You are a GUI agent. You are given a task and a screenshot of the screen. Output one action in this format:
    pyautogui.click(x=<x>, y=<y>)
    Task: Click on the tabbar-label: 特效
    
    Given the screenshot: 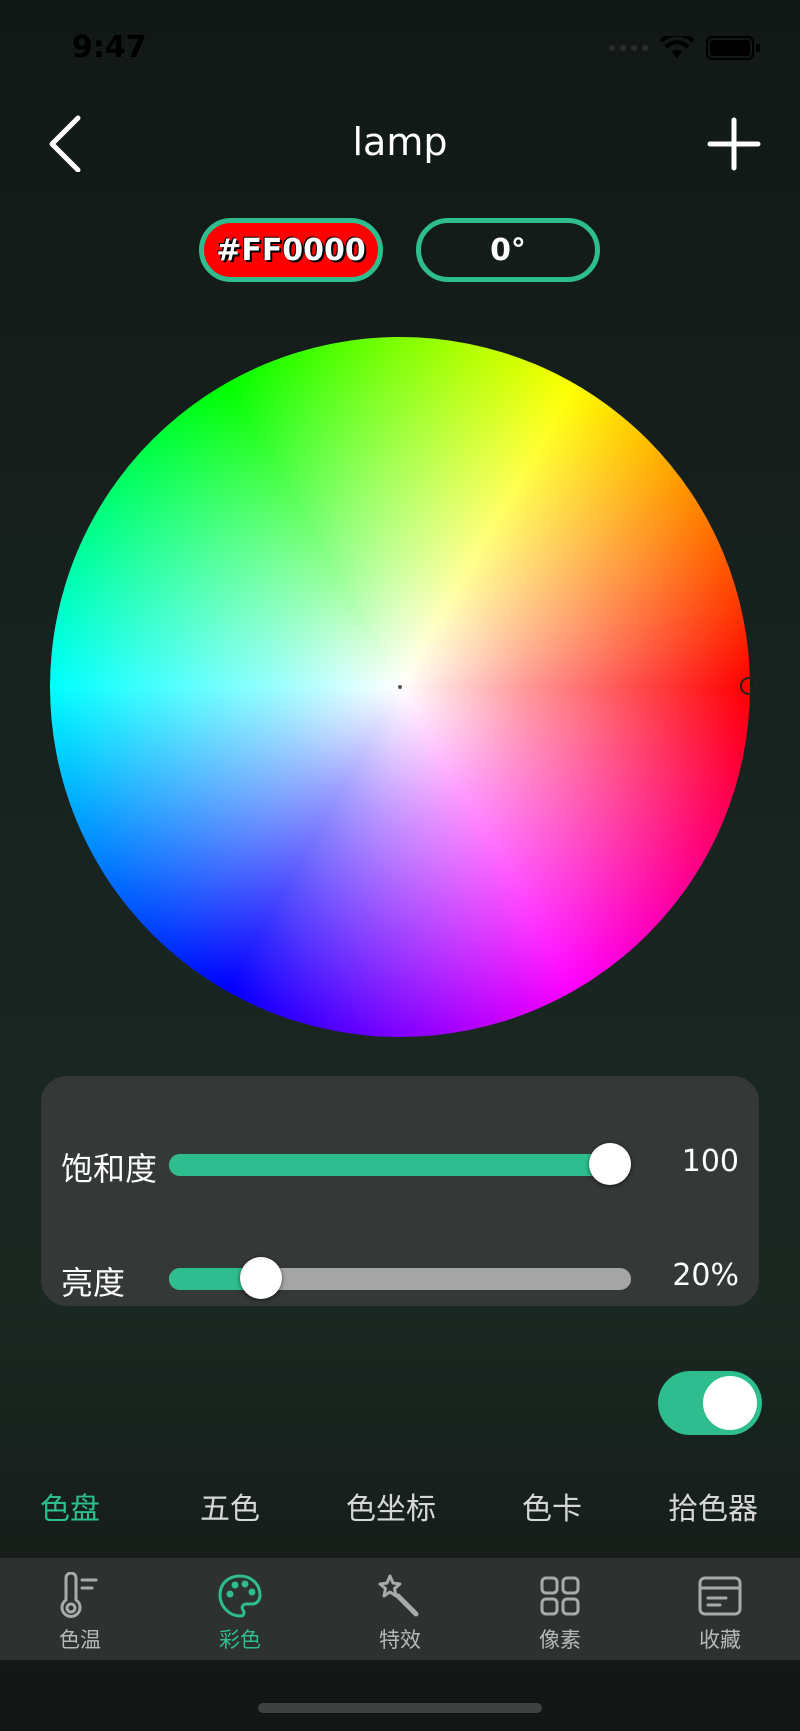 What is the action you would take?
    pyautogui.click(x=400, y=1640)
    